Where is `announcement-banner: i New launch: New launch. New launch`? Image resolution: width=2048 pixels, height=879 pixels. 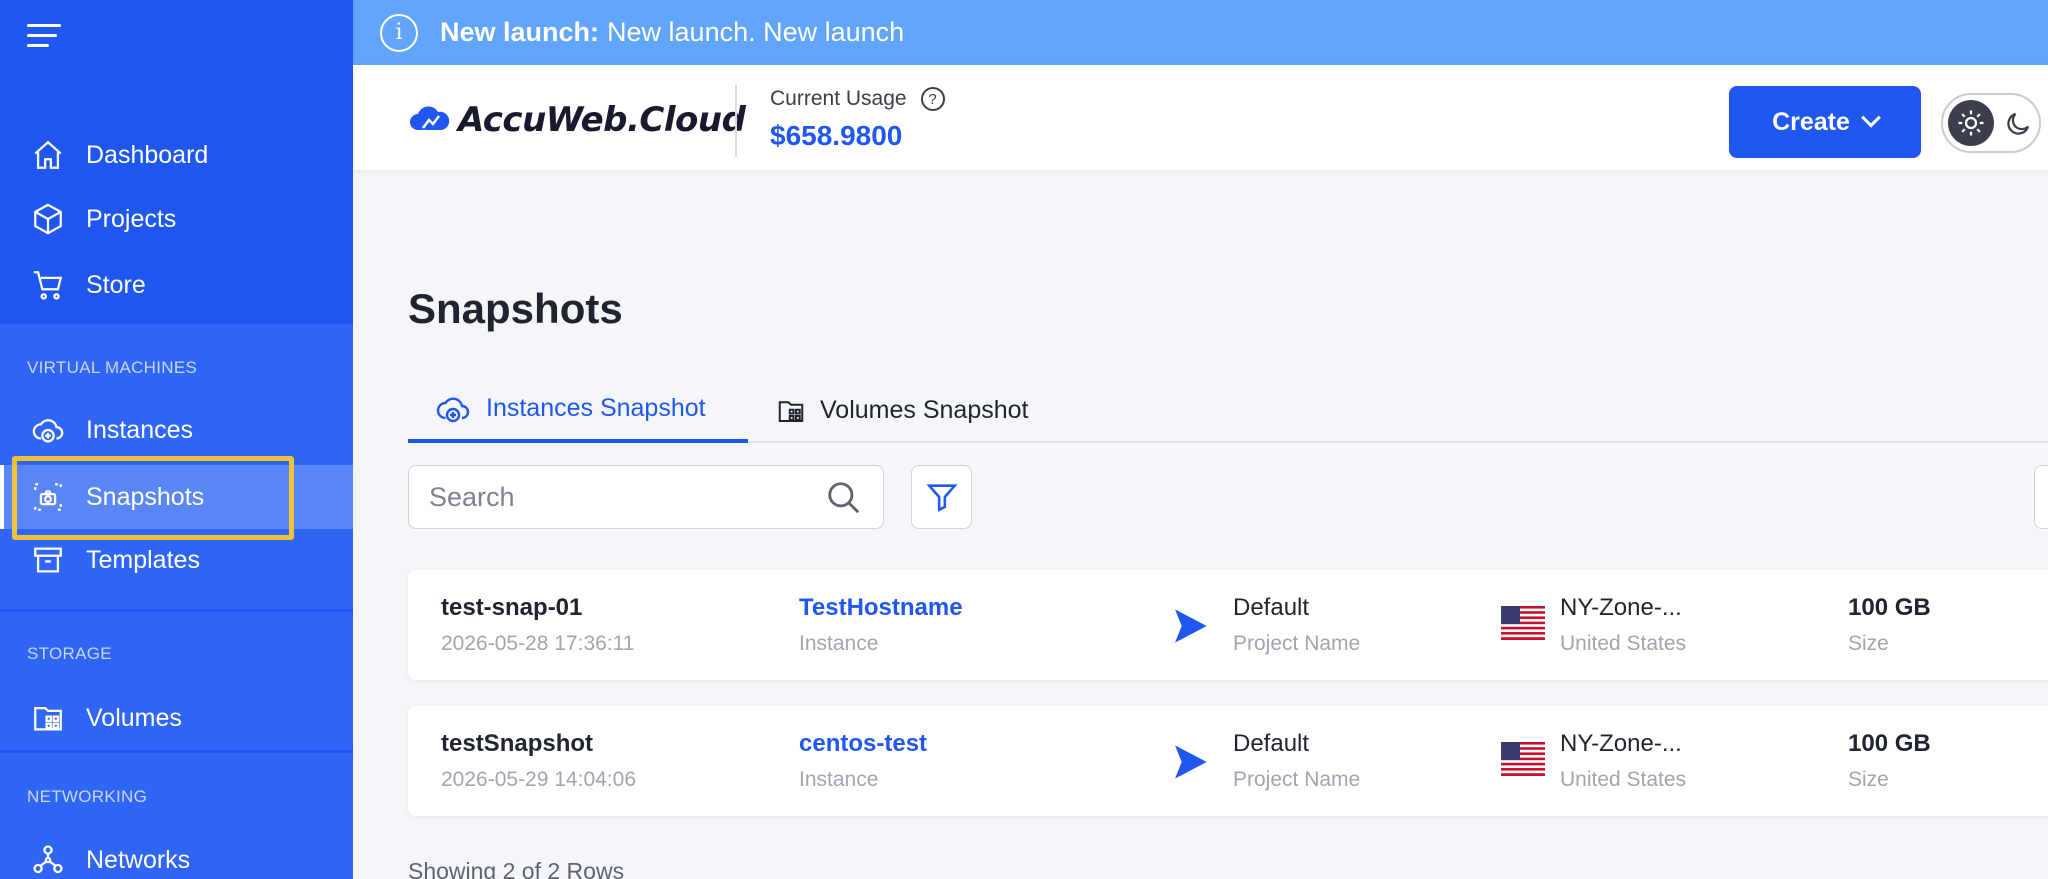
announcement-banner: i New launch: New launch. New launch is located at coordinates (1200, 32).